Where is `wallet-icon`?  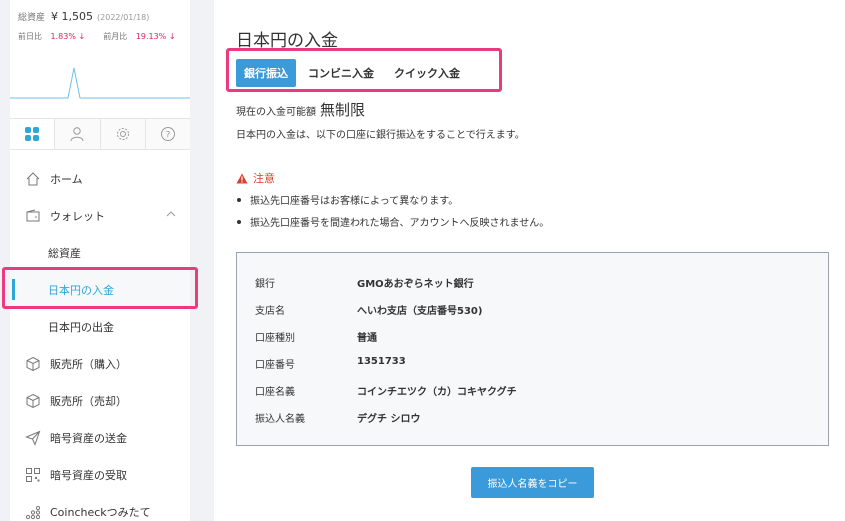
wallet-icon is located at coordinates (33, 216).